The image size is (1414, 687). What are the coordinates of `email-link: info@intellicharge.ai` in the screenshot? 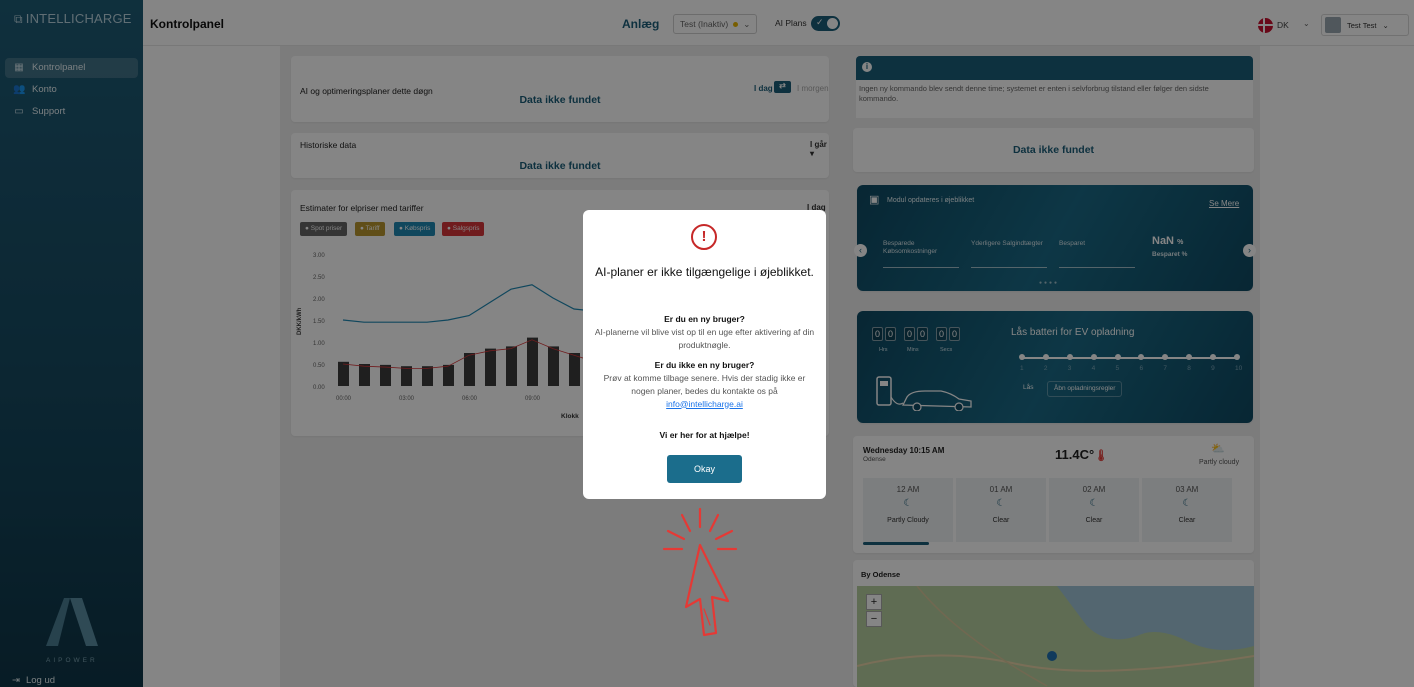 It's located at (704, 404).